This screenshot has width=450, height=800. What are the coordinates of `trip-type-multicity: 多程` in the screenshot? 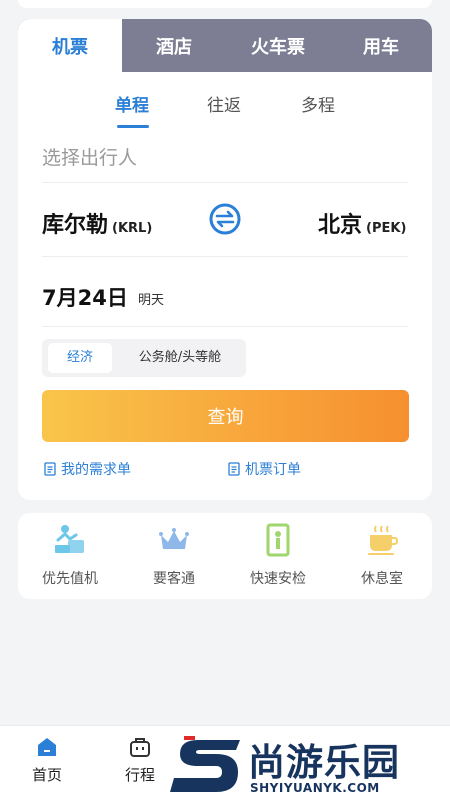 It's located at (318, 103).